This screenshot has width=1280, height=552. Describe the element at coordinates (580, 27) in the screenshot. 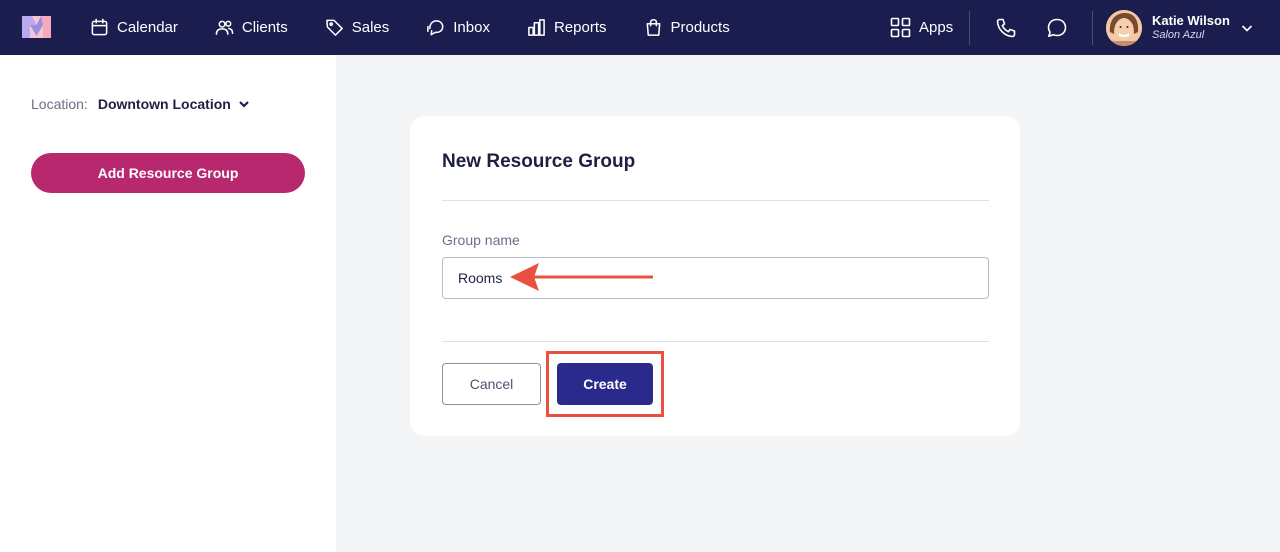

I see `nav-reports-label: Reports` at that location.